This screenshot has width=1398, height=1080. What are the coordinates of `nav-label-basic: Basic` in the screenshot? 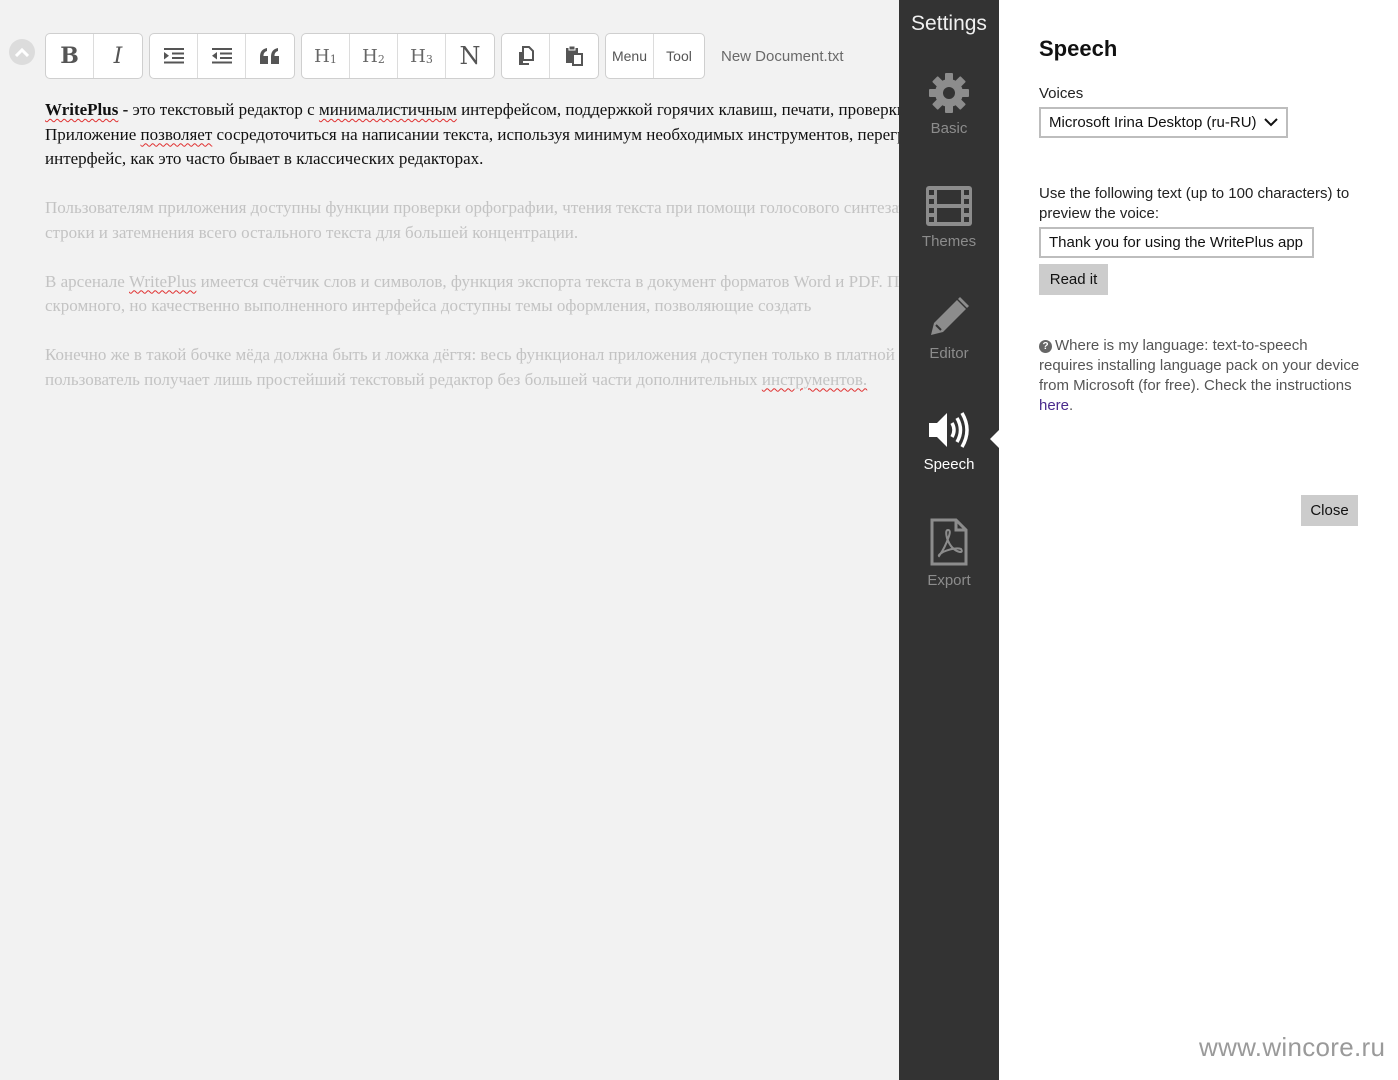 It's located at (949, 128).